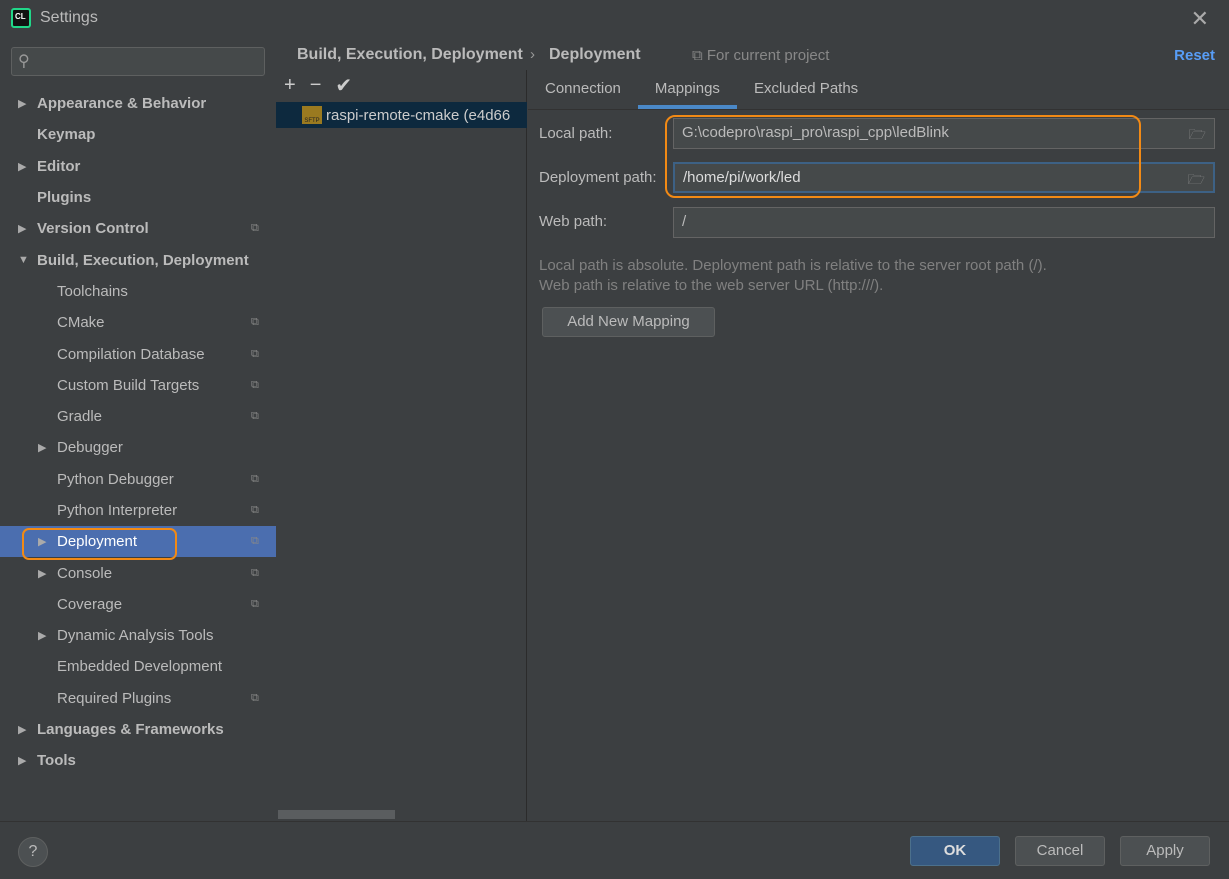 The height and width of the screenshot is (879, 1229). I want to click on web-path-label: Web path:, so click(573, 221).